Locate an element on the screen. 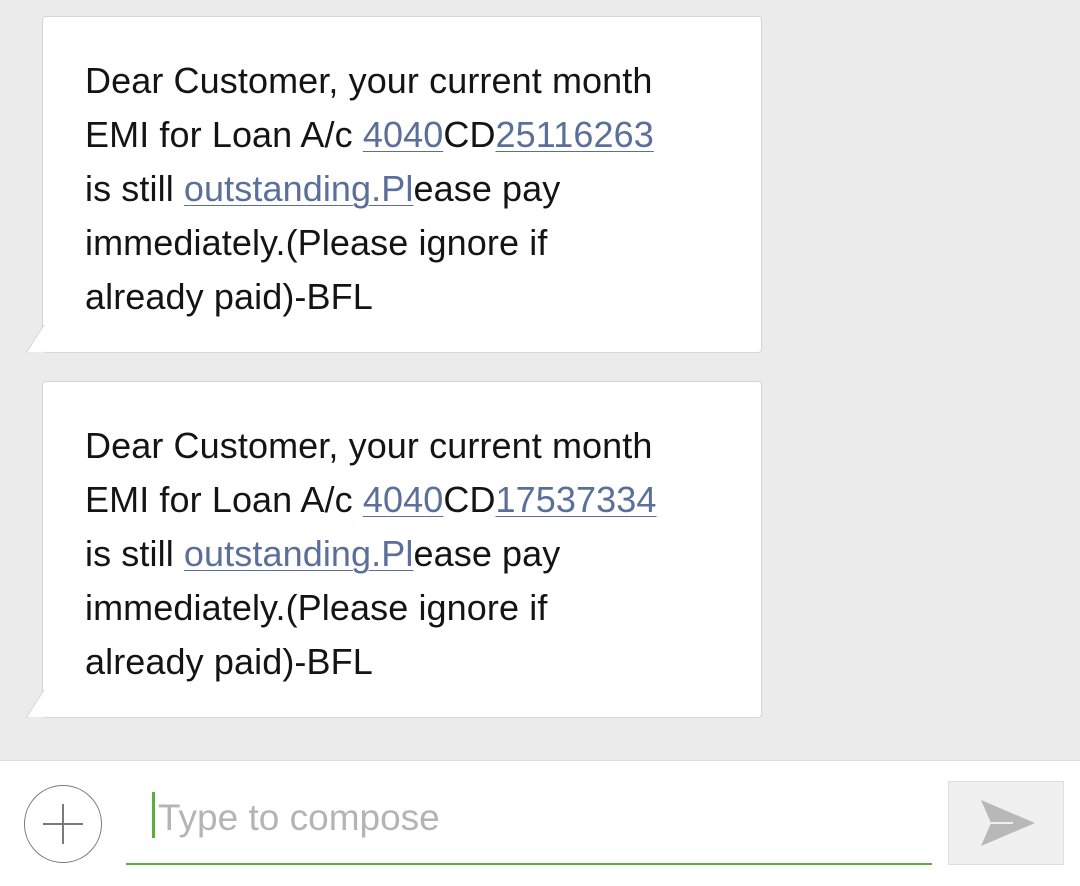  compose-field is located at coordinates (529, 824).